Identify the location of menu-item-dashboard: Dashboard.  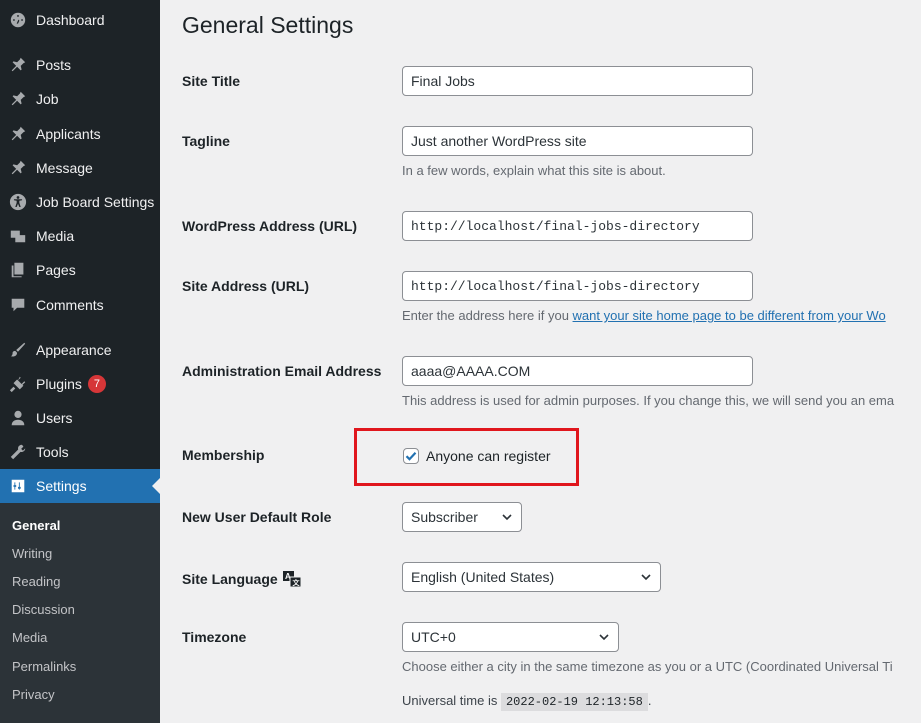
(80, 20).